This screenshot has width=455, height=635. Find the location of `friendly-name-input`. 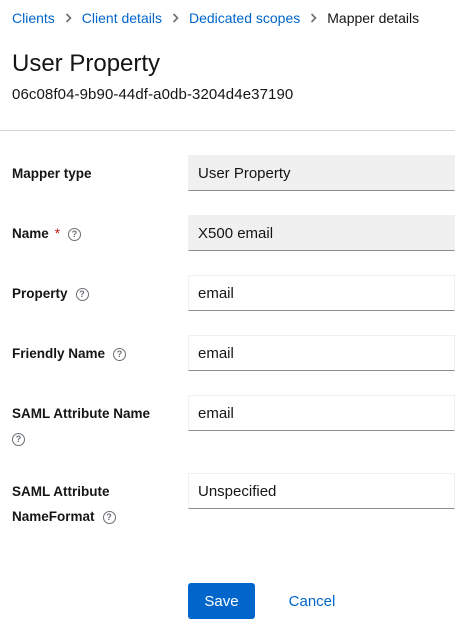

friendly-name-input is located at coordinates (321, 353).